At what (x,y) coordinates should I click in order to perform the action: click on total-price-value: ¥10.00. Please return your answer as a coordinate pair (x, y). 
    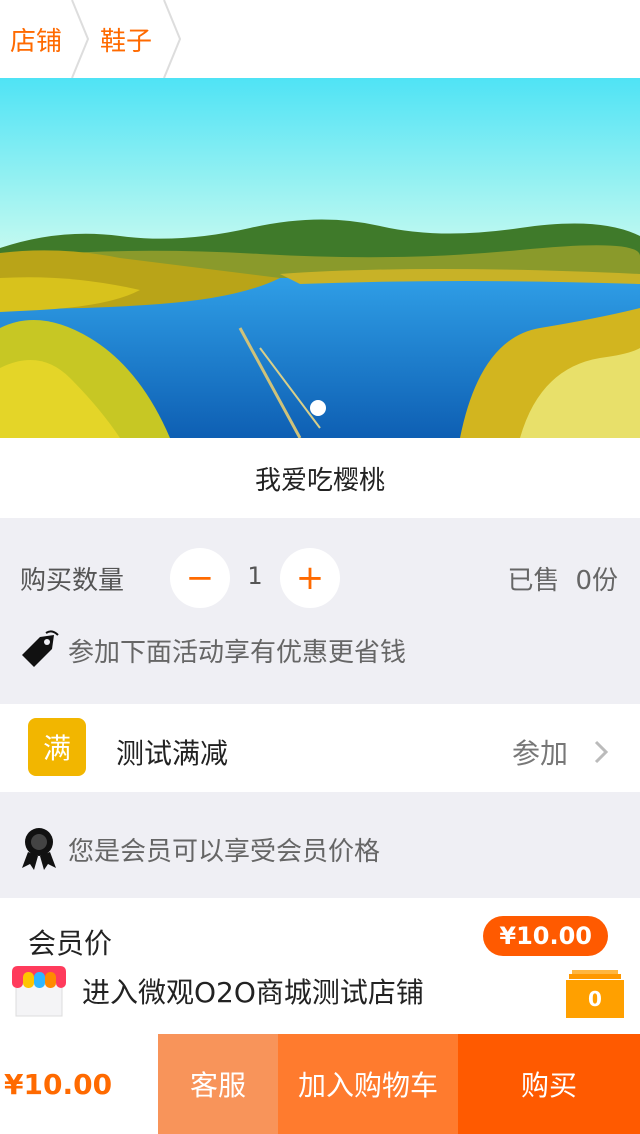
    Looking at the image, I should click on (58, 1084).